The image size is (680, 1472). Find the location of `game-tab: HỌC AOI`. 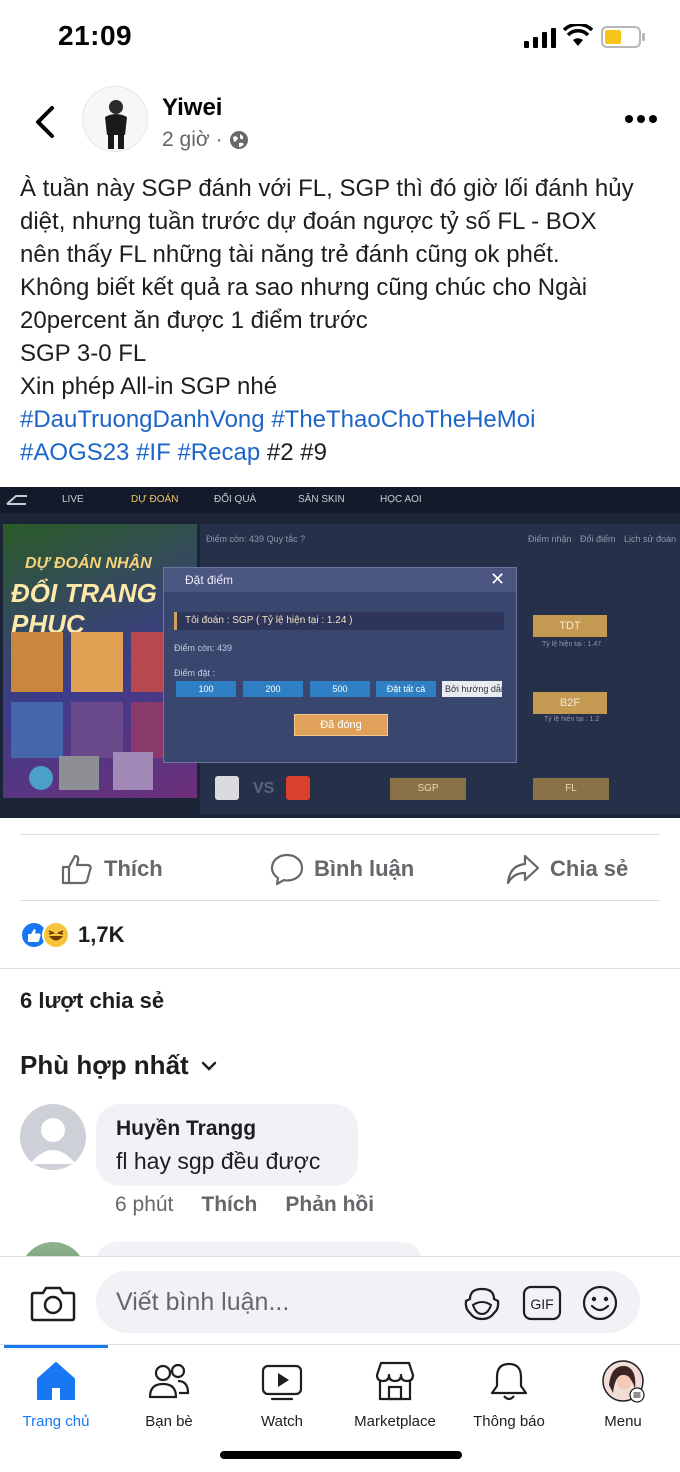

game-tab: HỌC AOI is located at coordinates (401, 499).